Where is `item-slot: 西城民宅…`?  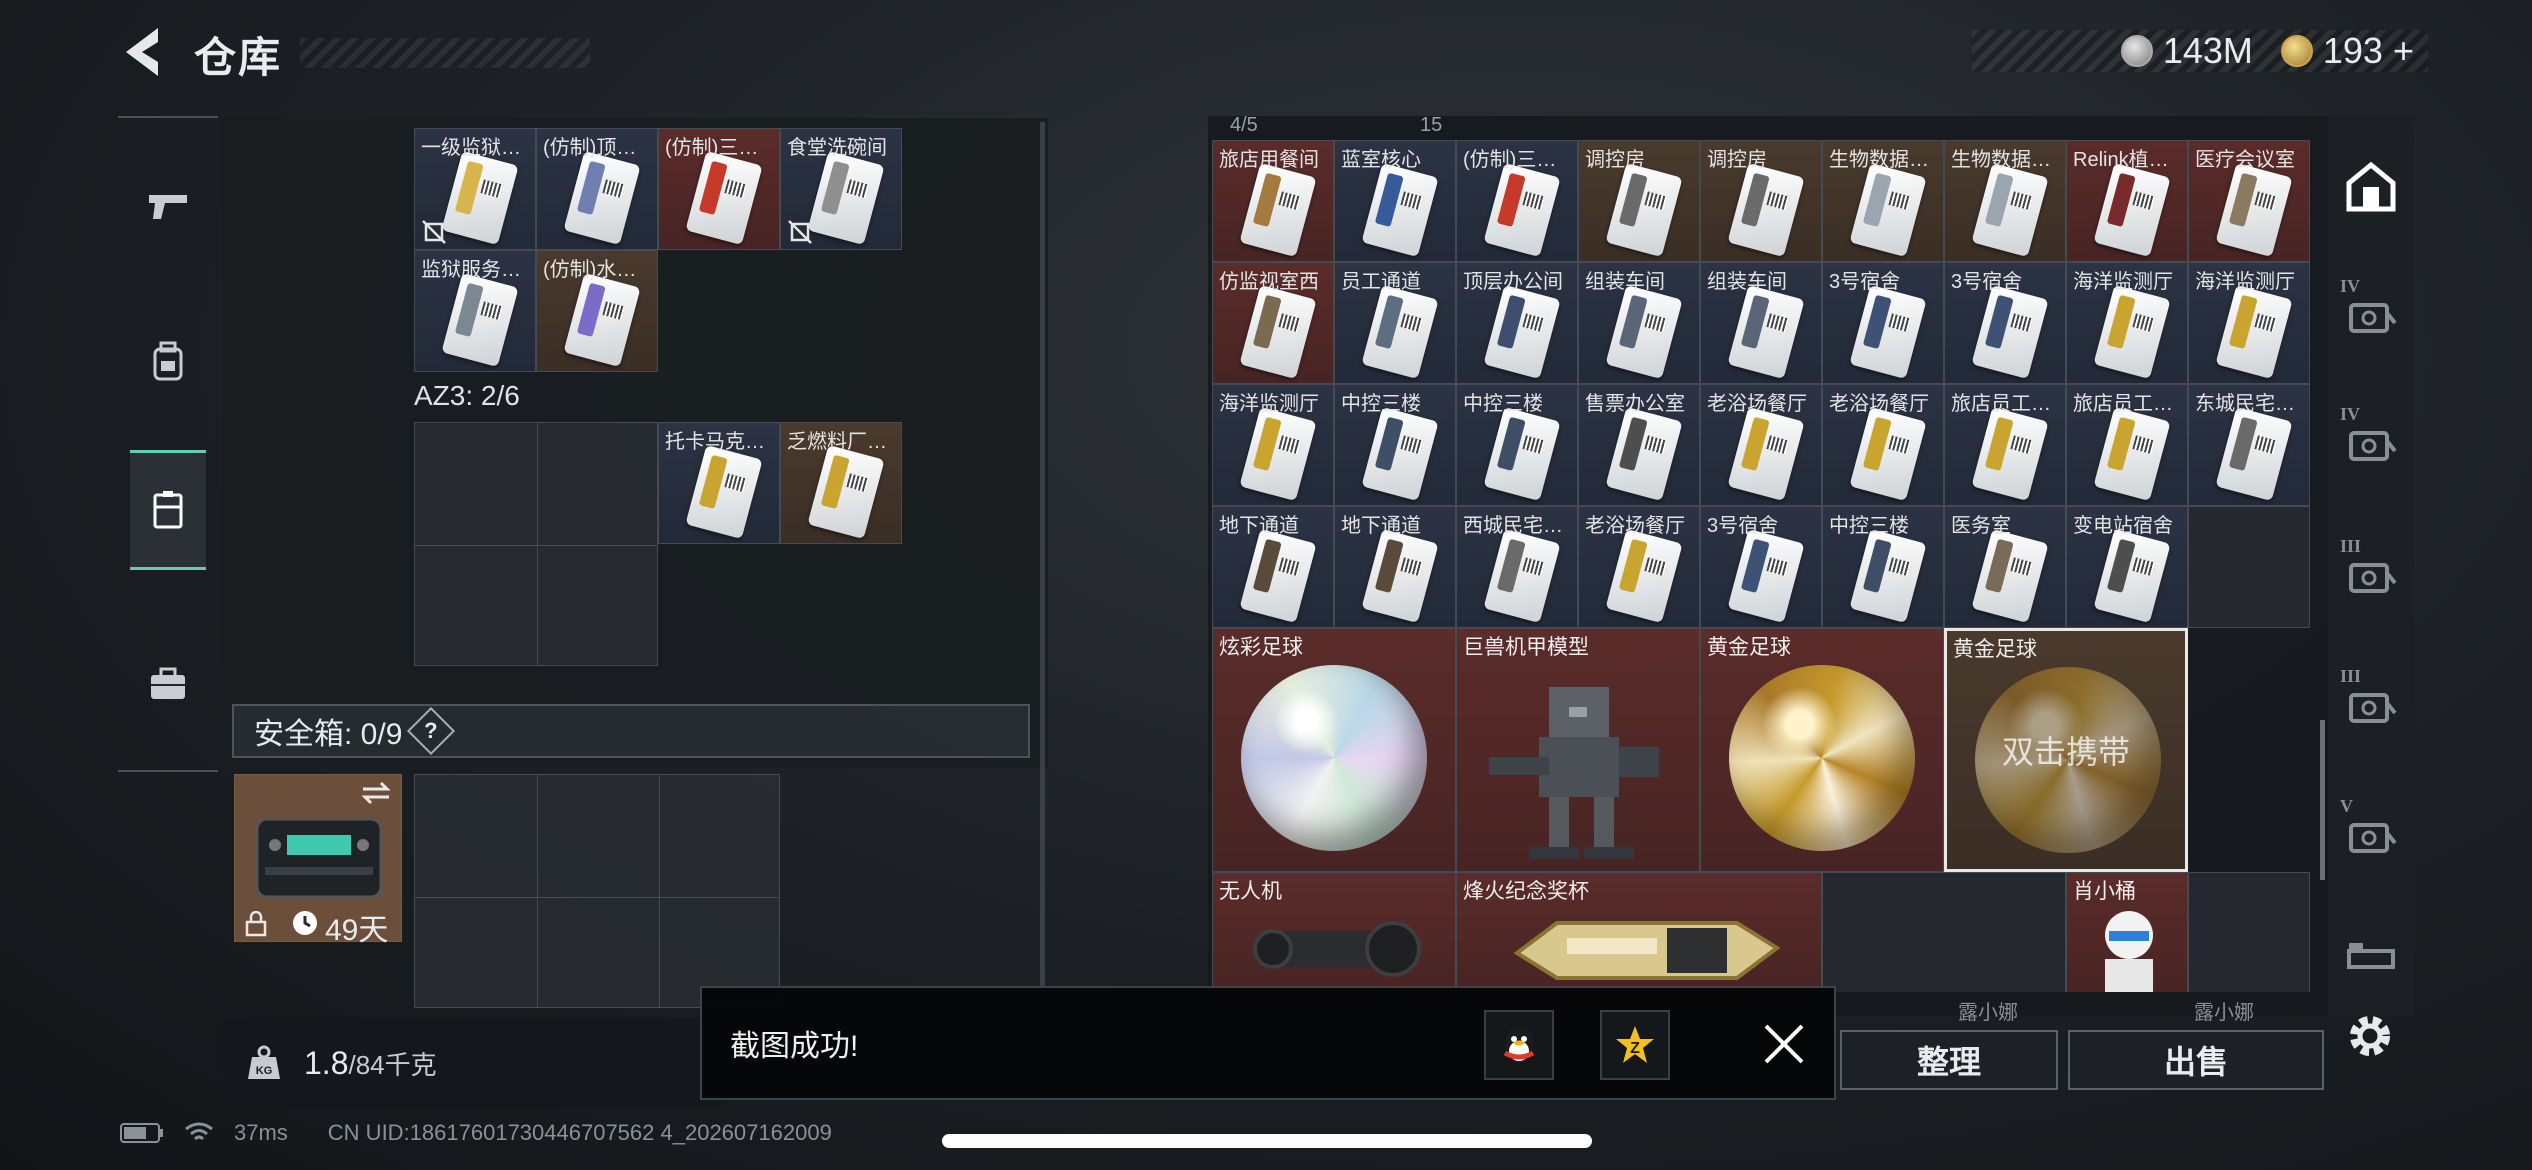 item-slot: 西城民宅… is located at coordinates (1517, 567).